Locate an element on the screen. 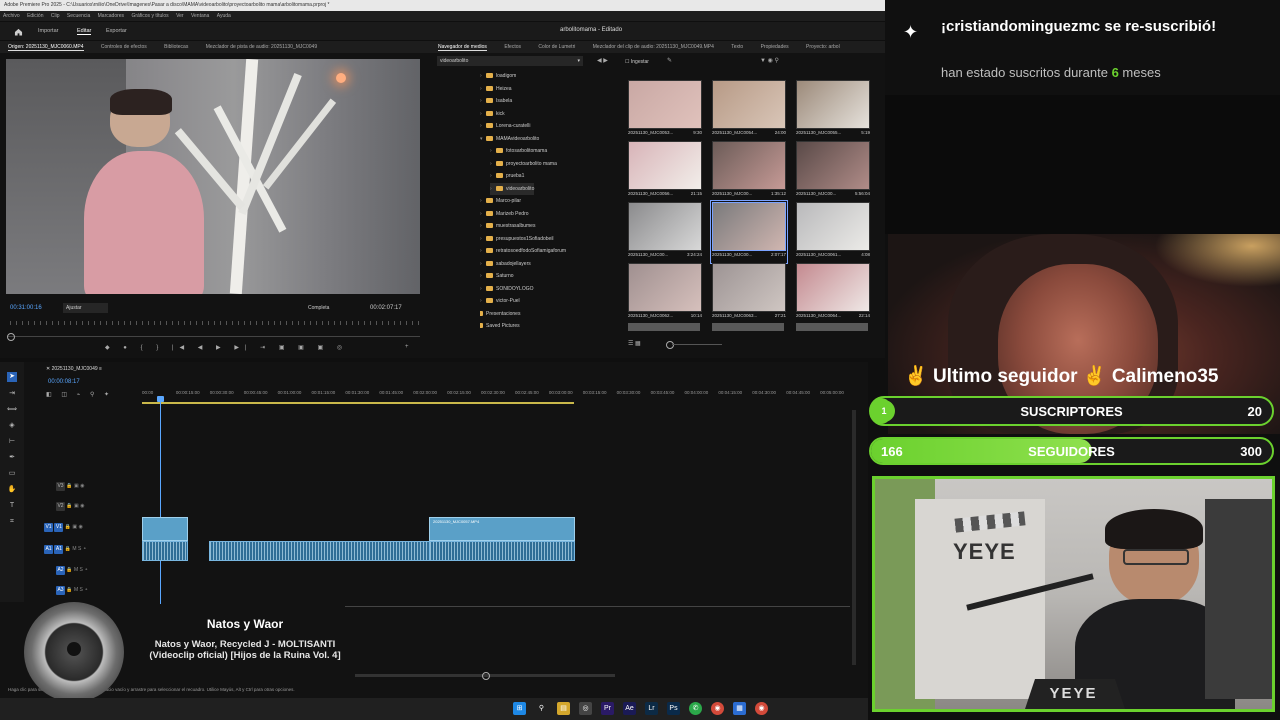  folder-item: › Heizea is located at coordinates (496, 89).